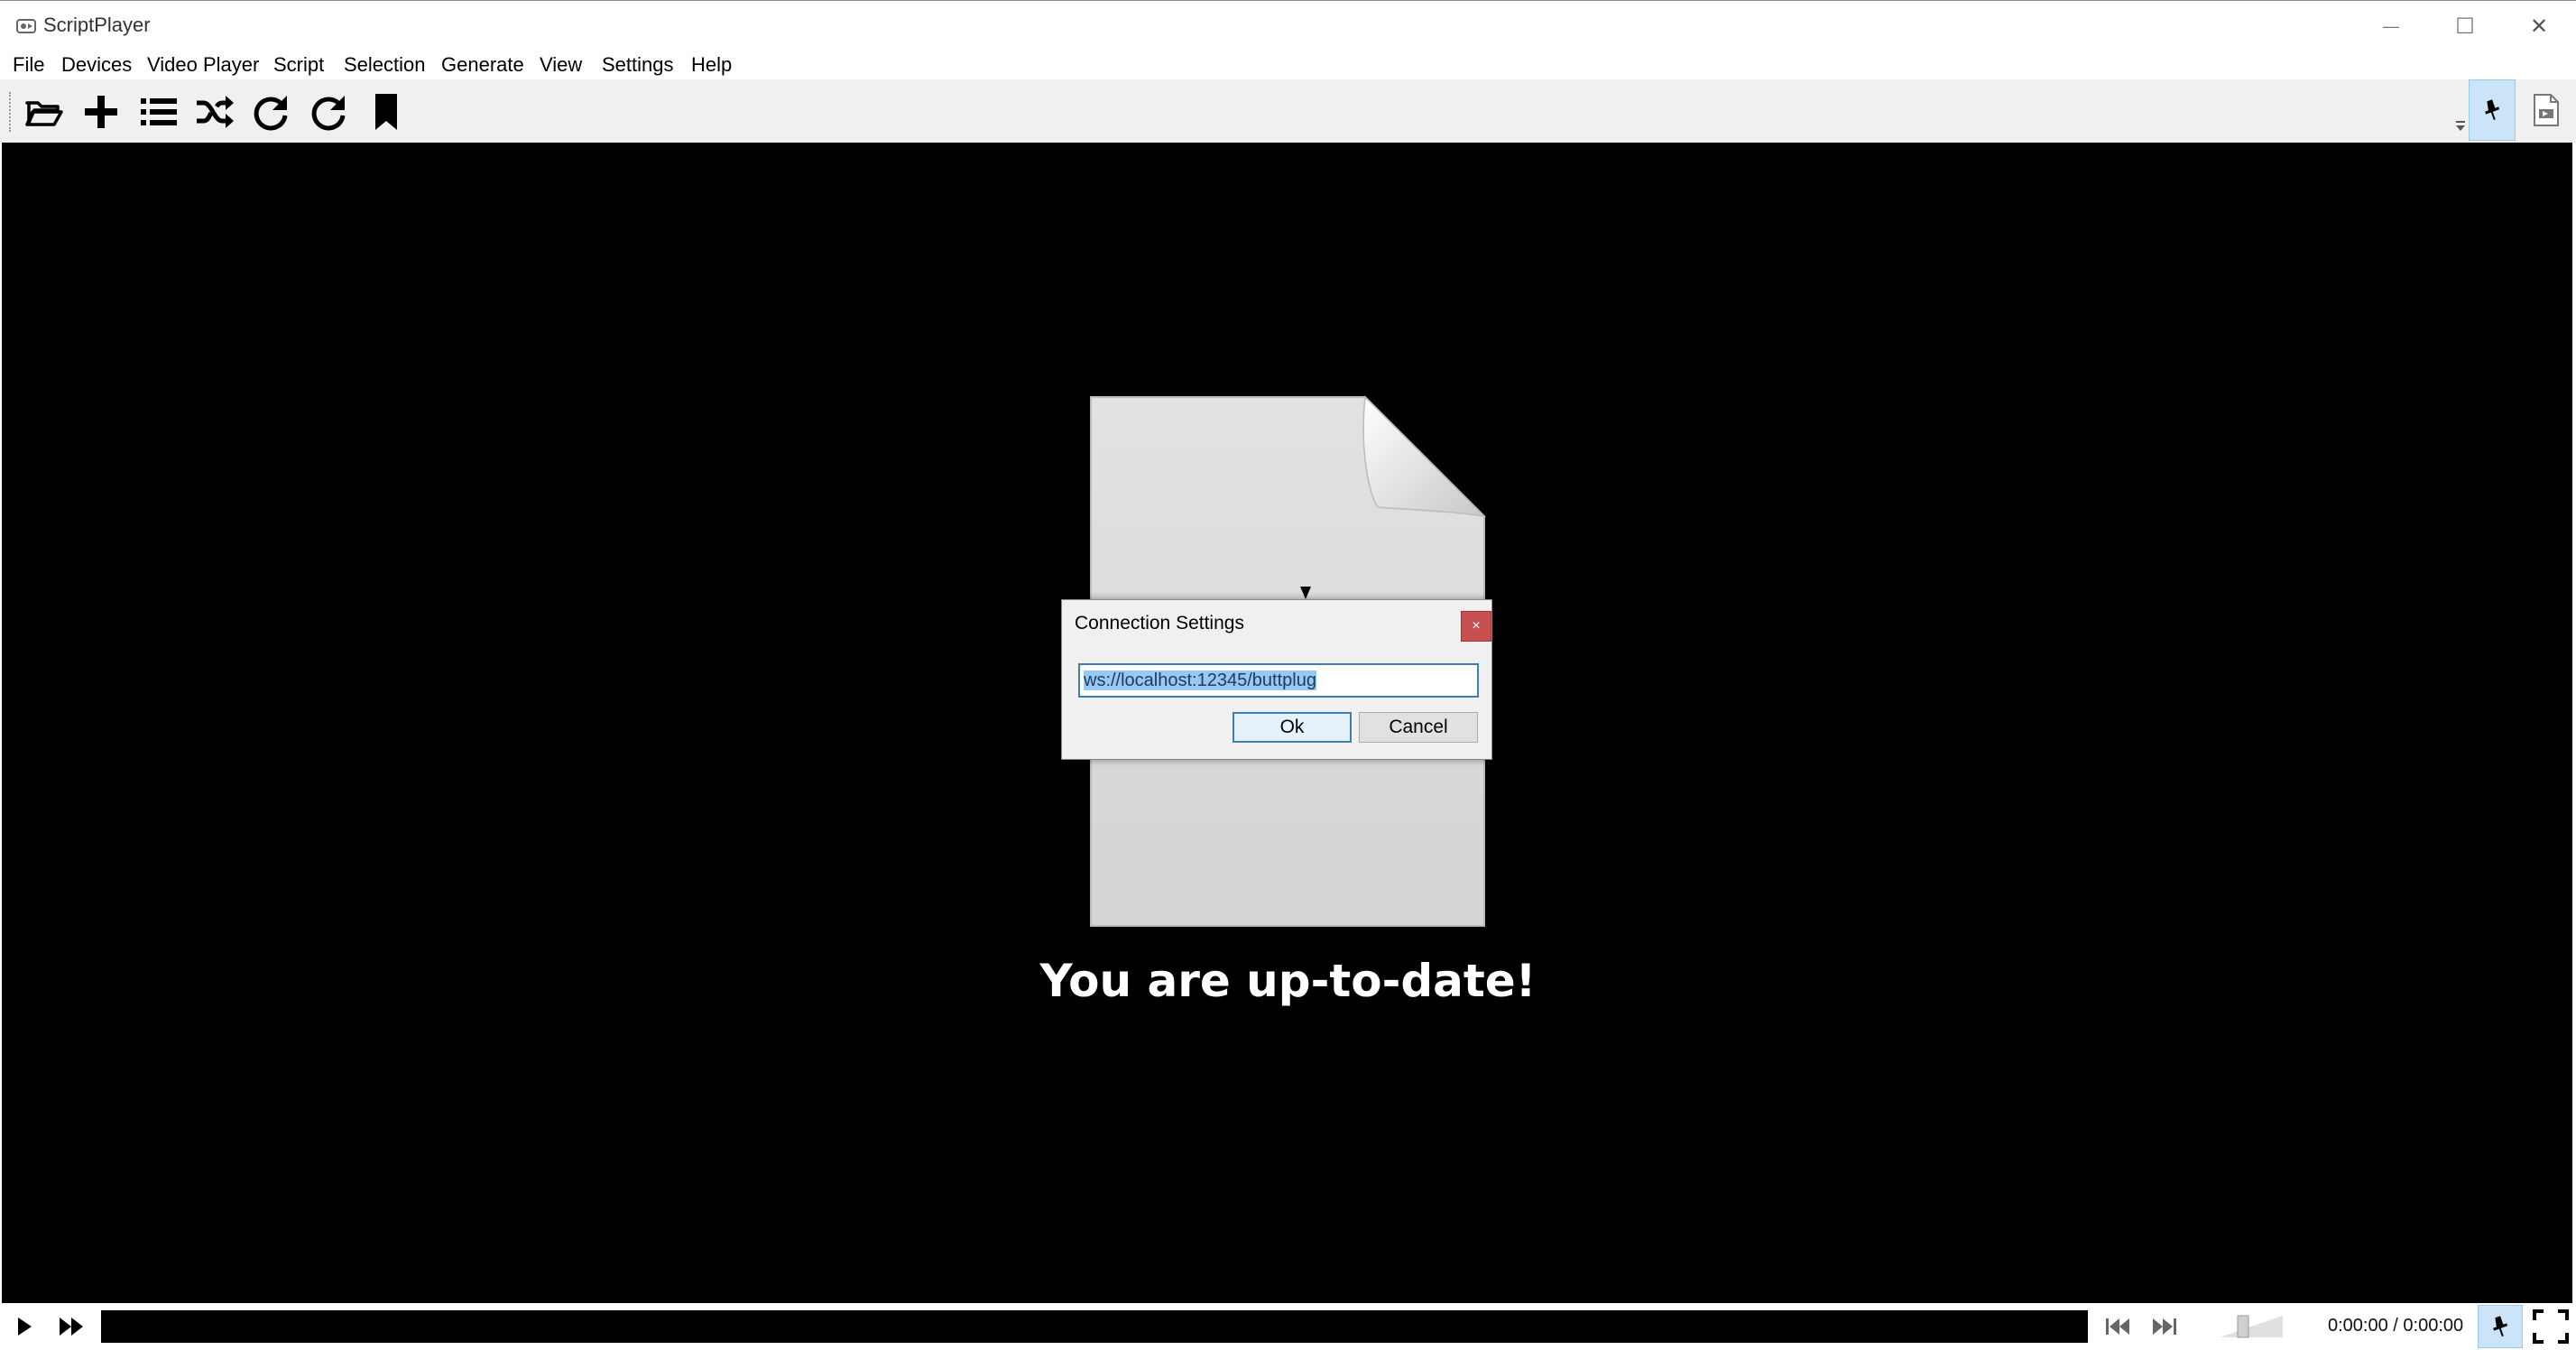  I want to click on menu-help: Help, so click(711, 65).